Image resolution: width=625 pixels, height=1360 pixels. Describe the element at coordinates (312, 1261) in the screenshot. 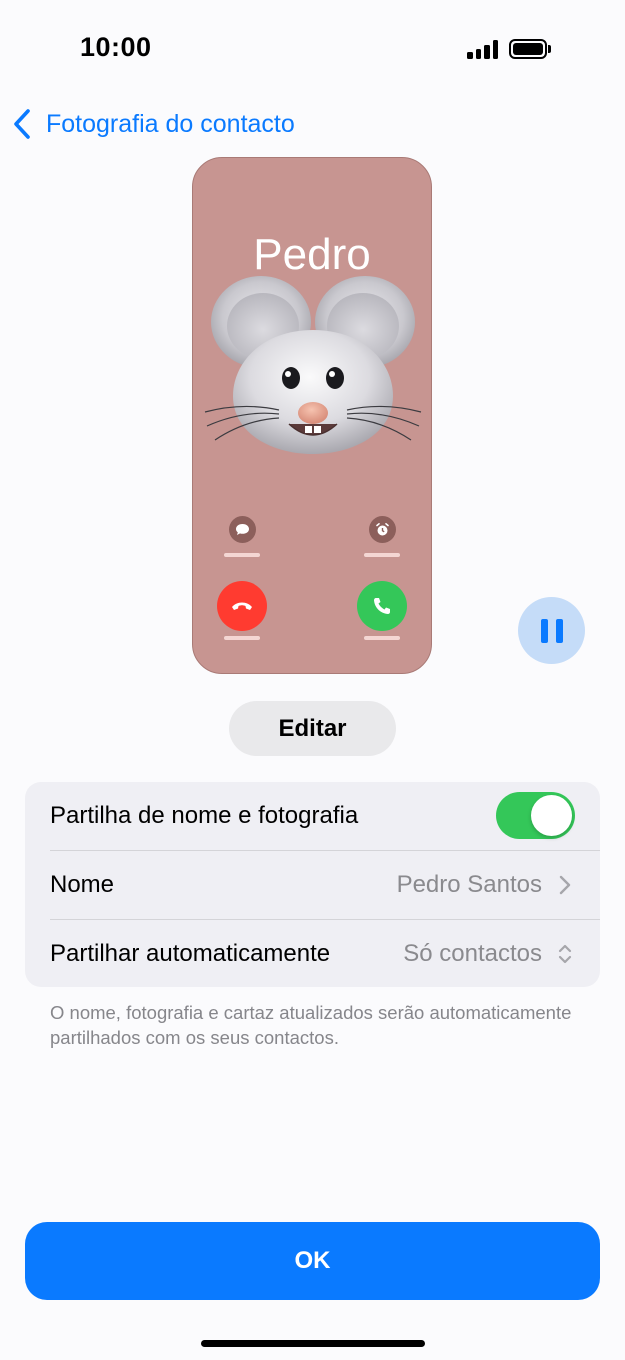

I see `ok-button: OK` at that location.